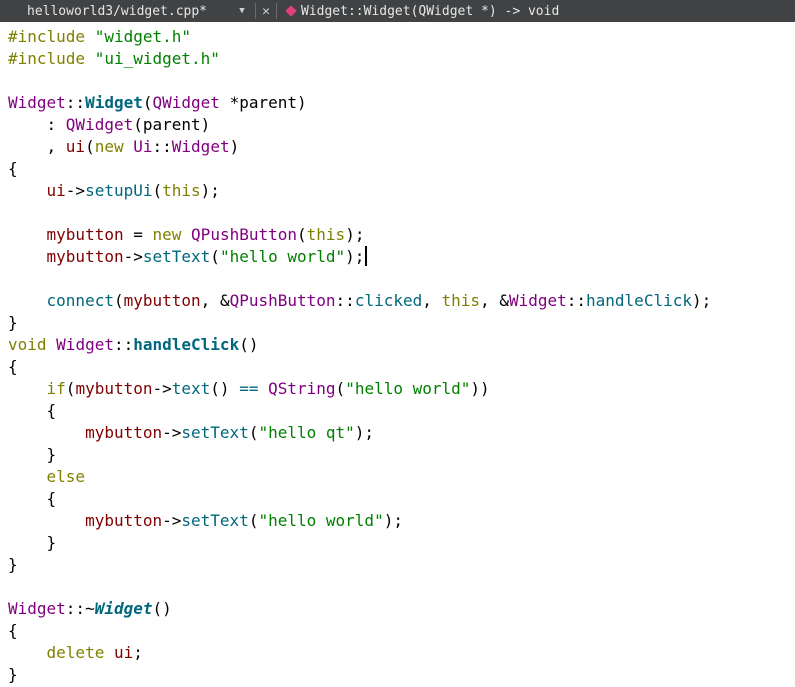  Describe the element at coordinates (244, 234) in the screenshot. I see `code-token: QPushButton` at that location.